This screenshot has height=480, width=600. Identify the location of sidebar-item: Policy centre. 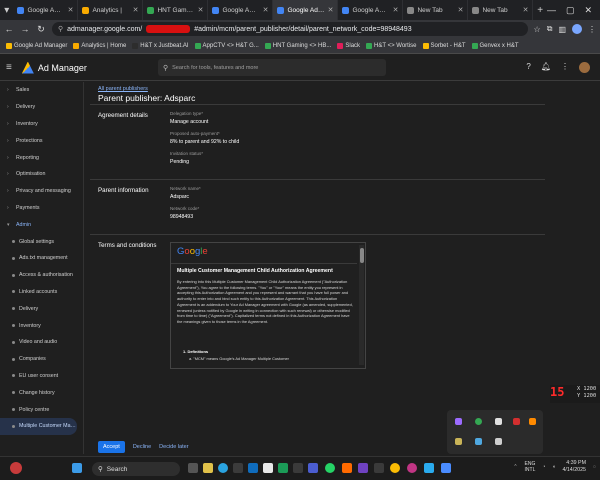
(41, 409).